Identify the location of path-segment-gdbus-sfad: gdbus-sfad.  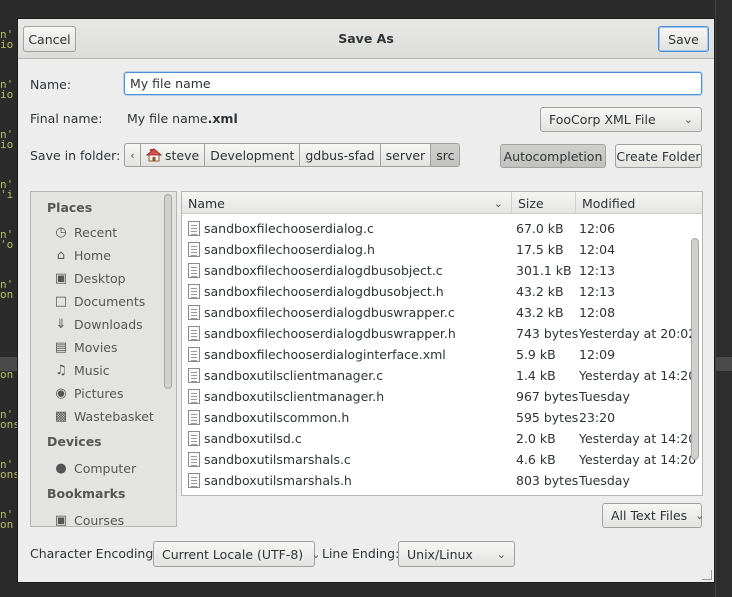
(340, 155).